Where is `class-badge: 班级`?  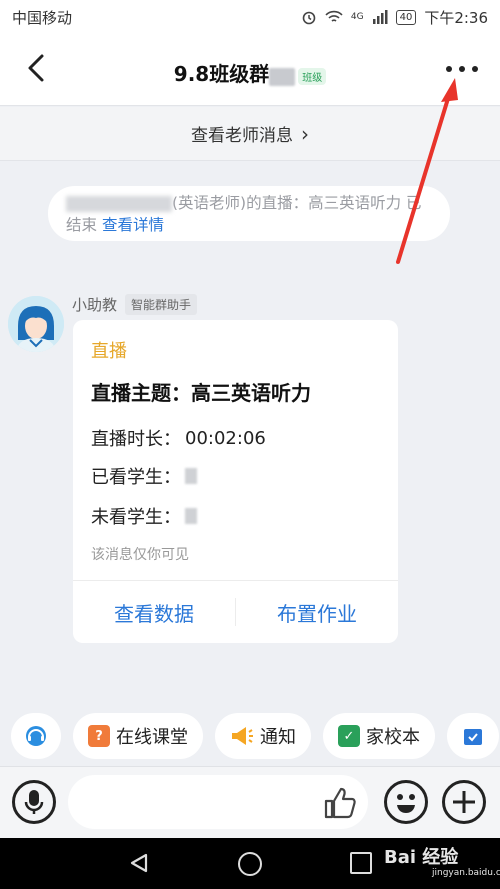 class-badge: 班级 is located at coordinates (312, 76).